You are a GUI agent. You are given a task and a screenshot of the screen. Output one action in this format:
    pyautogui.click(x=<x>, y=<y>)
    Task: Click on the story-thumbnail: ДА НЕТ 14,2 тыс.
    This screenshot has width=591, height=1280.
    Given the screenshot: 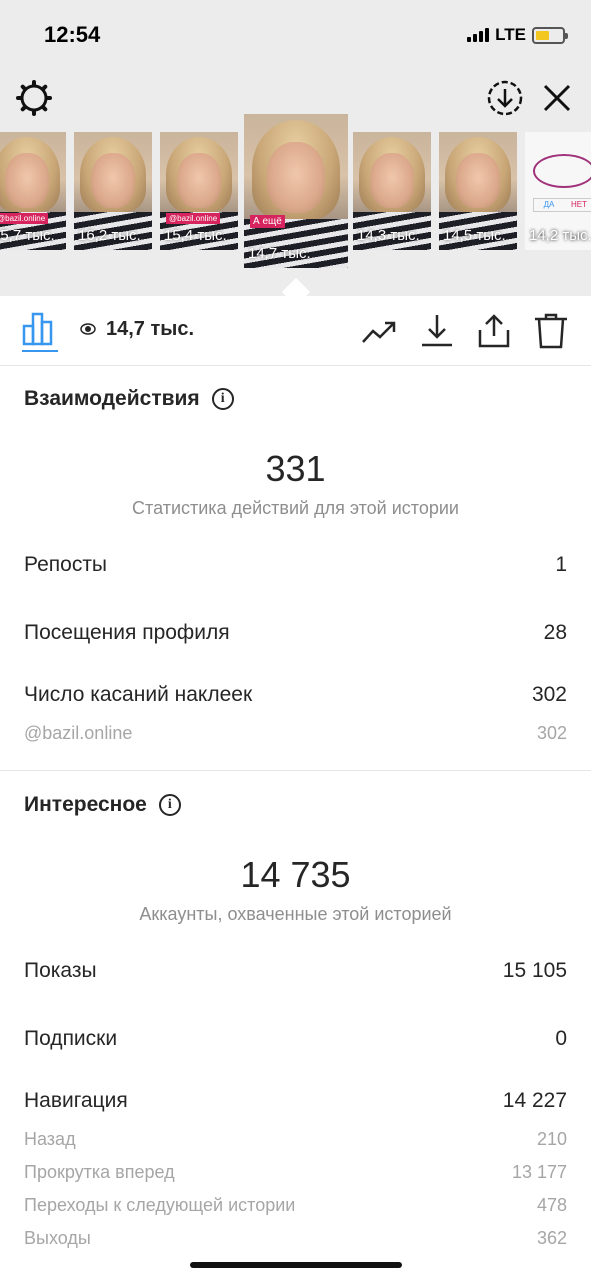 What is the action you would take?
    pyautogui.click(x=558, y=191)
    